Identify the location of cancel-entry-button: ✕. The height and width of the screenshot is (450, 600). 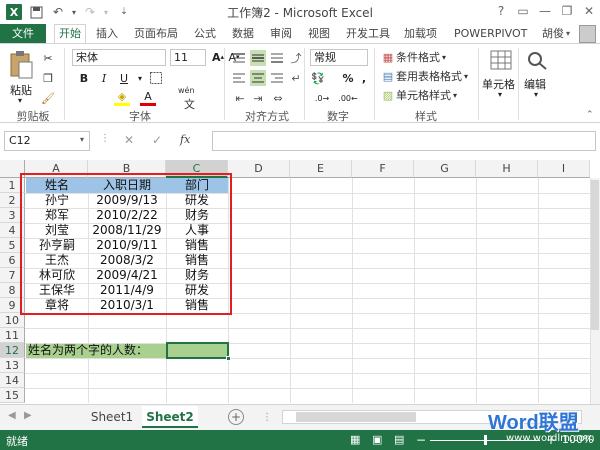
(129, 140).